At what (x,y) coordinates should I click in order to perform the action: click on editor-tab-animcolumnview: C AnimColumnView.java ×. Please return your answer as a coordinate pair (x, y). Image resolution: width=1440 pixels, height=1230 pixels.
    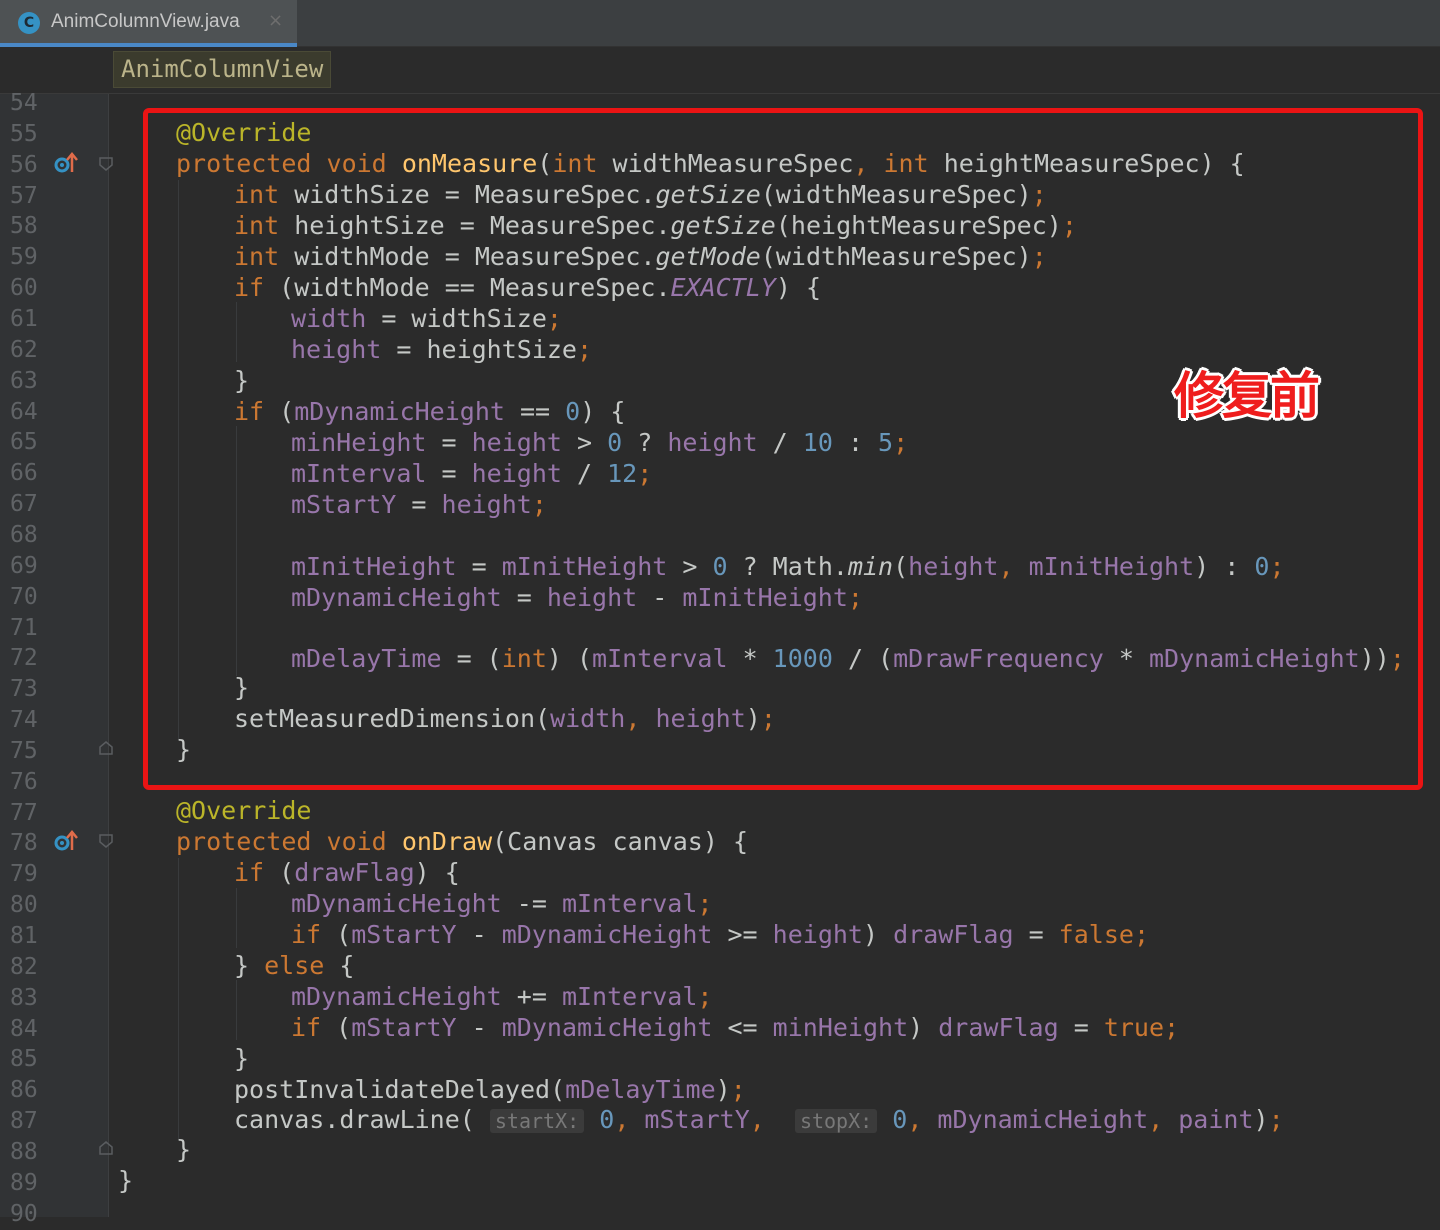
    Looking at the image, I should click on (148, 23).